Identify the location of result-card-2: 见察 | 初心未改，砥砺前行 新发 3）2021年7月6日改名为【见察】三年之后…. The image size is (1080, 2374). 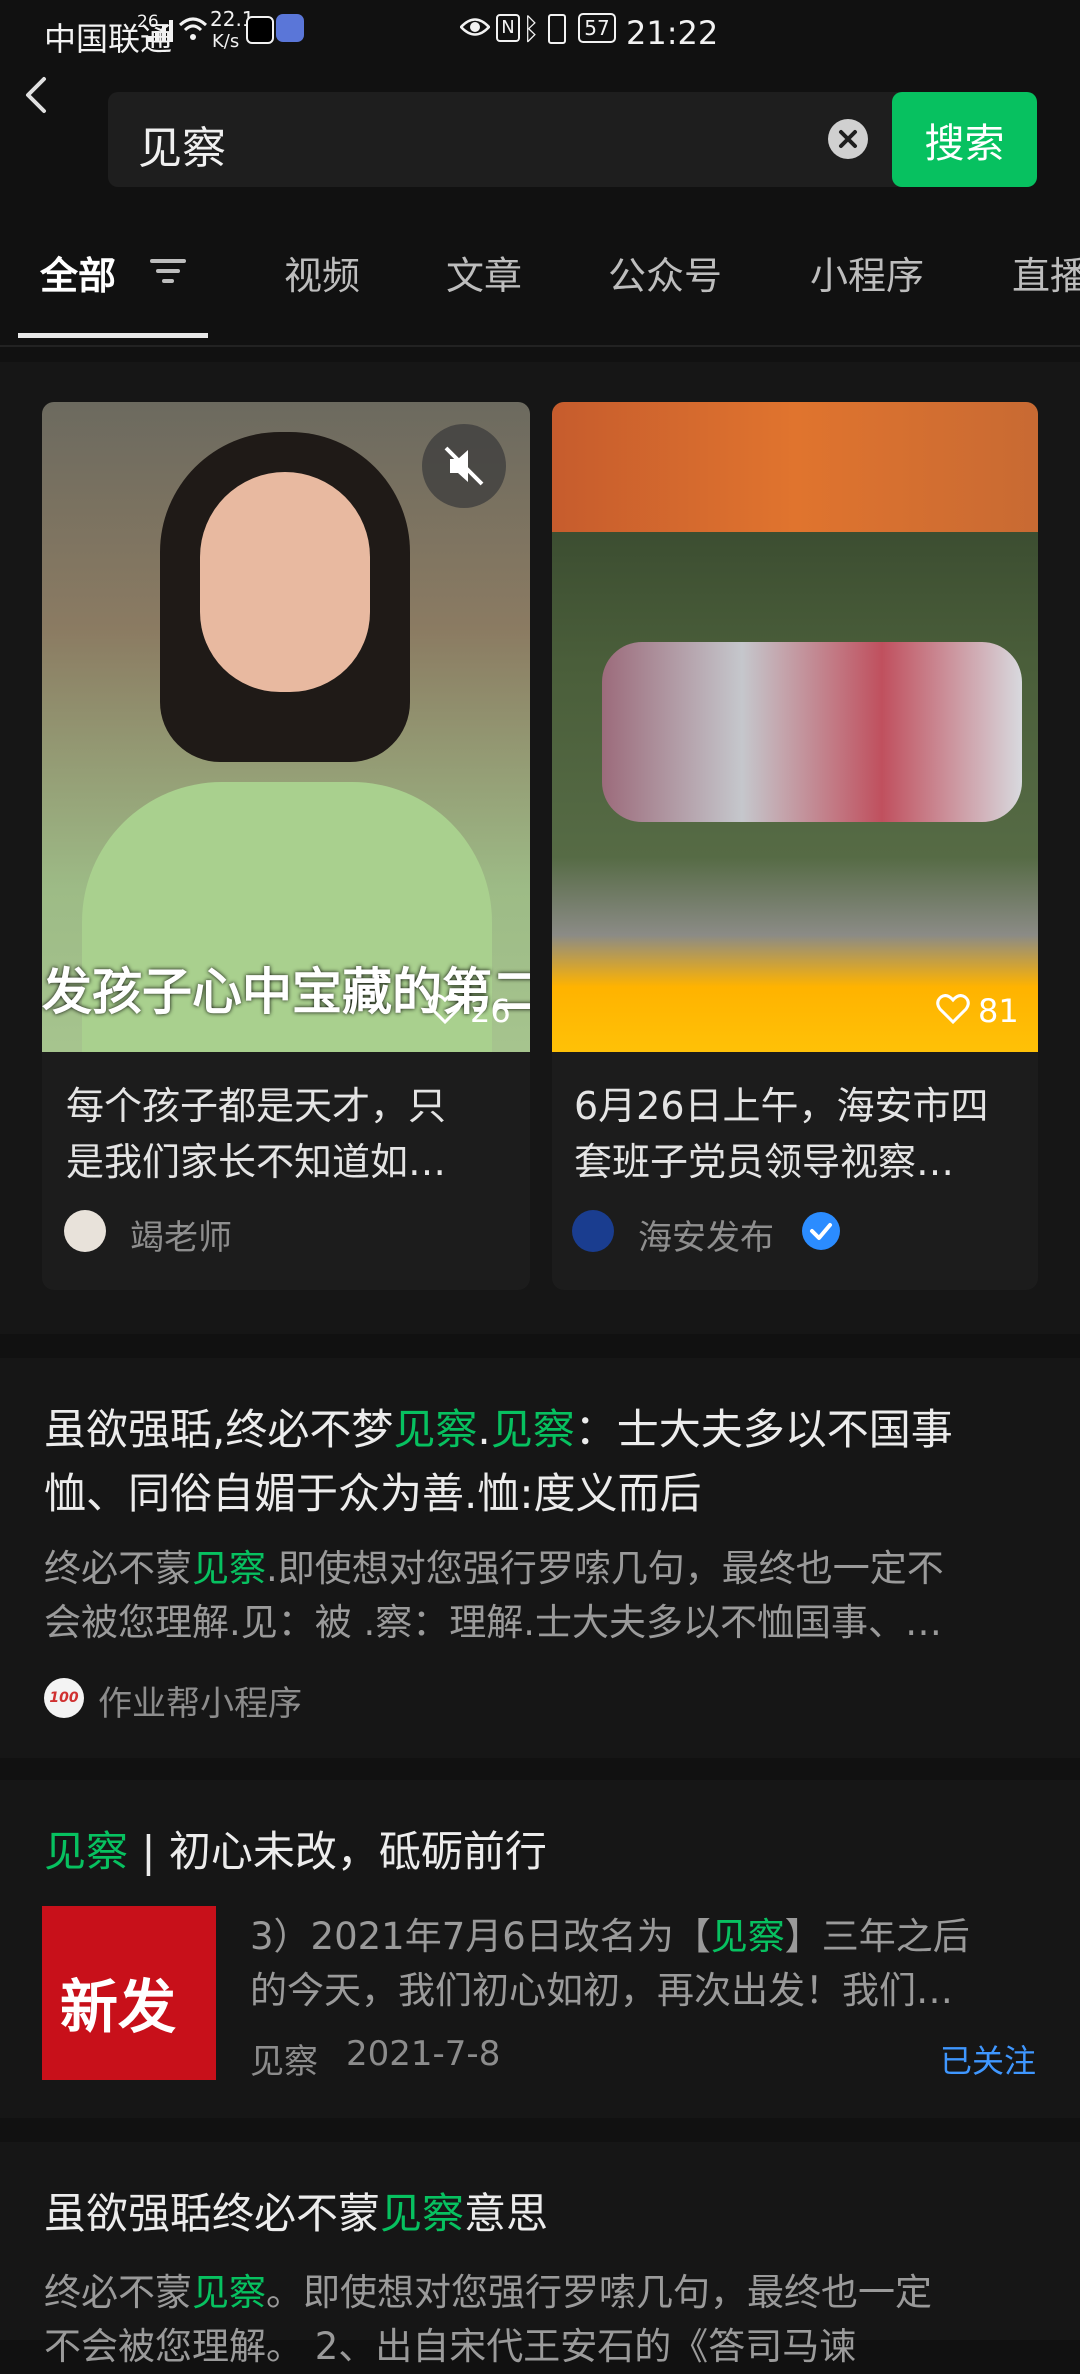
(540, 1949).